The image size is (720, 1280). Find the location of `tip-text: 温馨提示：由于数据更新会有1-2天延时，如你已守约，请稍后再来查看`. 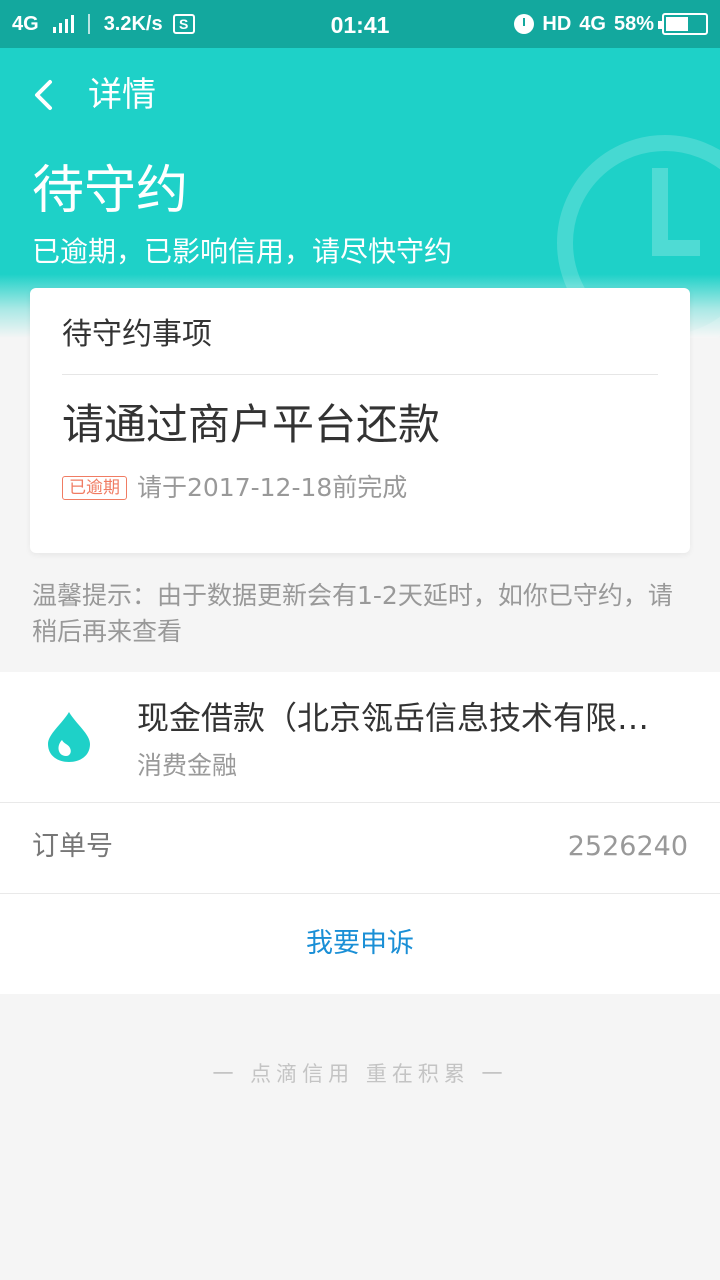

tip-text: 温馨提示：由于数据更新会有1-2天延时，如你已守约，请稍后再来查看 is located at coordinates (352, 613).